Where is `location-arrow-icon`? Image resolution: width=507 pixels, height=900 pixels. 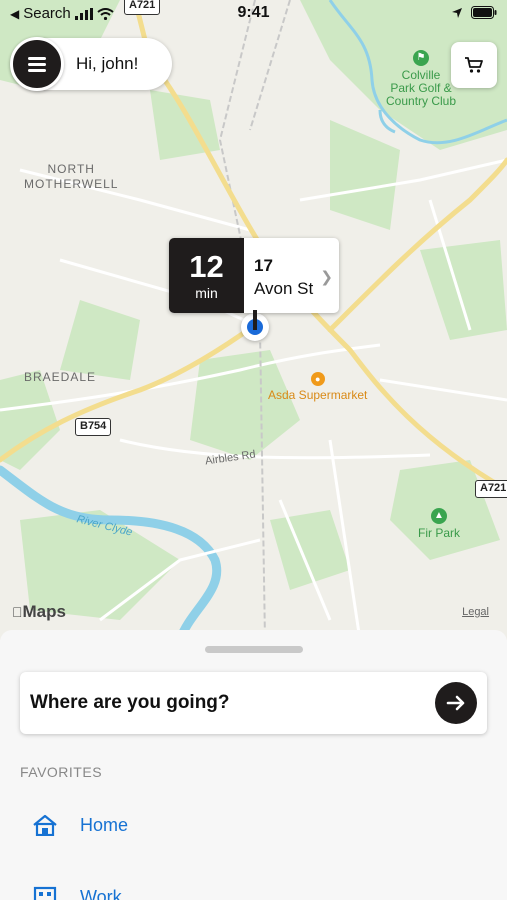 location-arrow-icon is located at coordinates (457, 12).